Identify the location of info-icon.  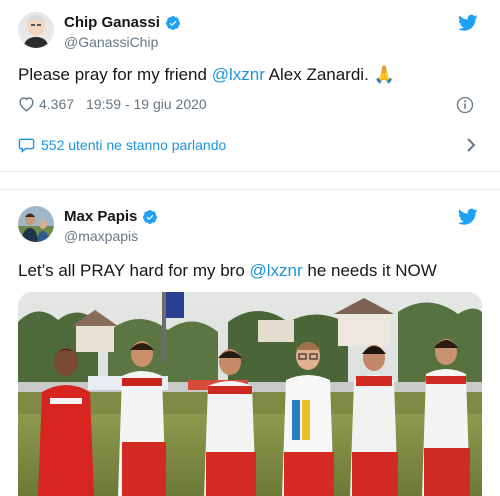
(465, 105).